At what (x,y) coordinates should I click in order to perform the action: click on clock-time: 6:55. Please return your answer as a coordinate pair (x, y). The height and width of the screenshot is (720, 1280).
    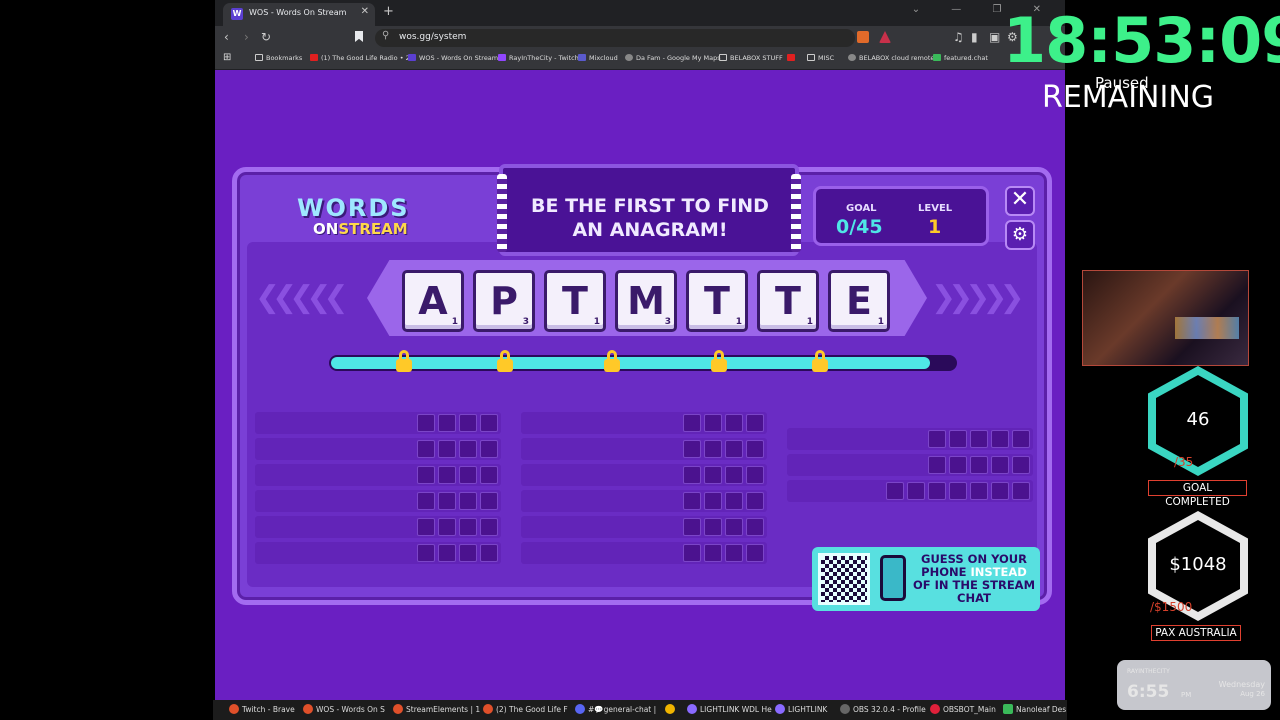
    Looking at the image, I should click on (1148, 692).